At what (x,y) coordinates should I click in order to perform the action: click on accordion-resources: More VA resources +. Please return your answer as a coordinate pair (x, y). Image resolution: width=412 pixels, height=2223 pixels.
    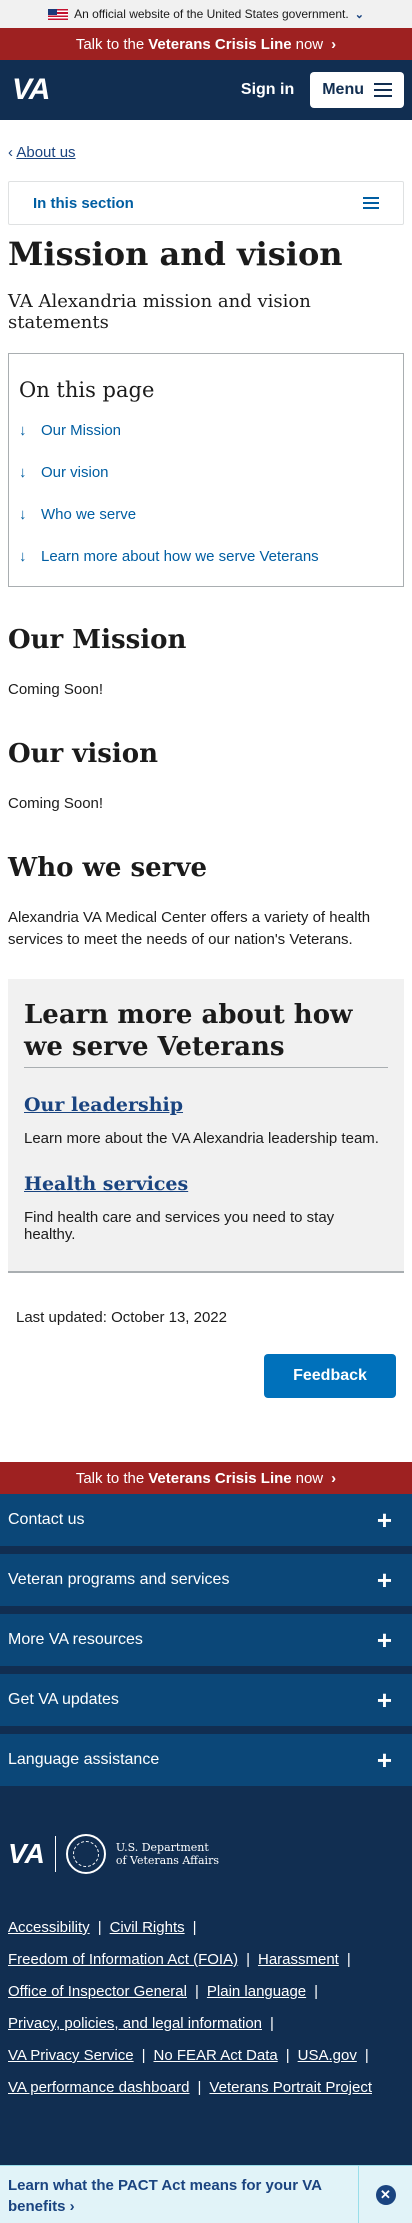
    Looking at the image, I should click on (206, 1644).